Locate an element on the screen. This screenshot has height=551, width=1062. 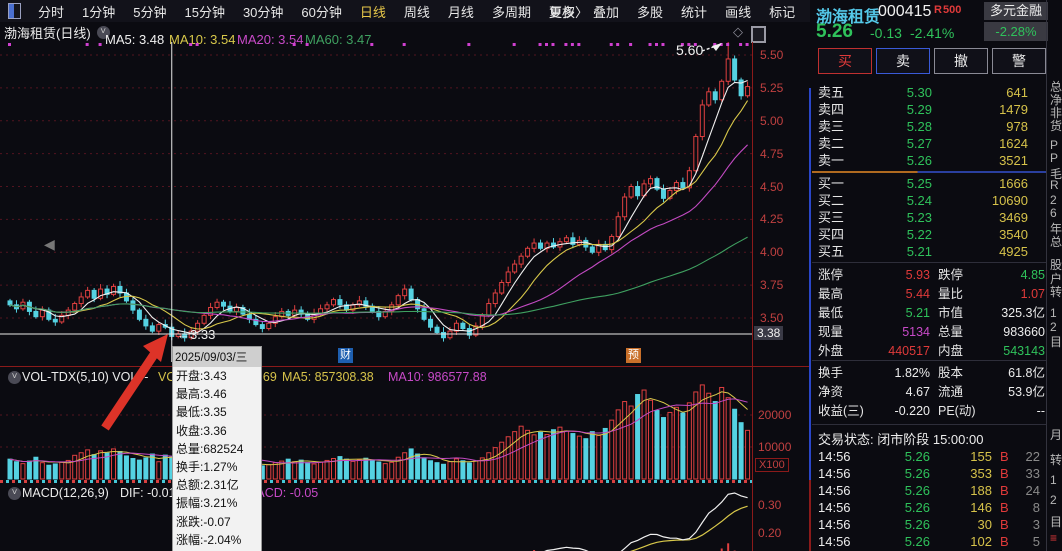
stat-row: 现量 5134 总量 983660 is located at coordinates (937, 332).